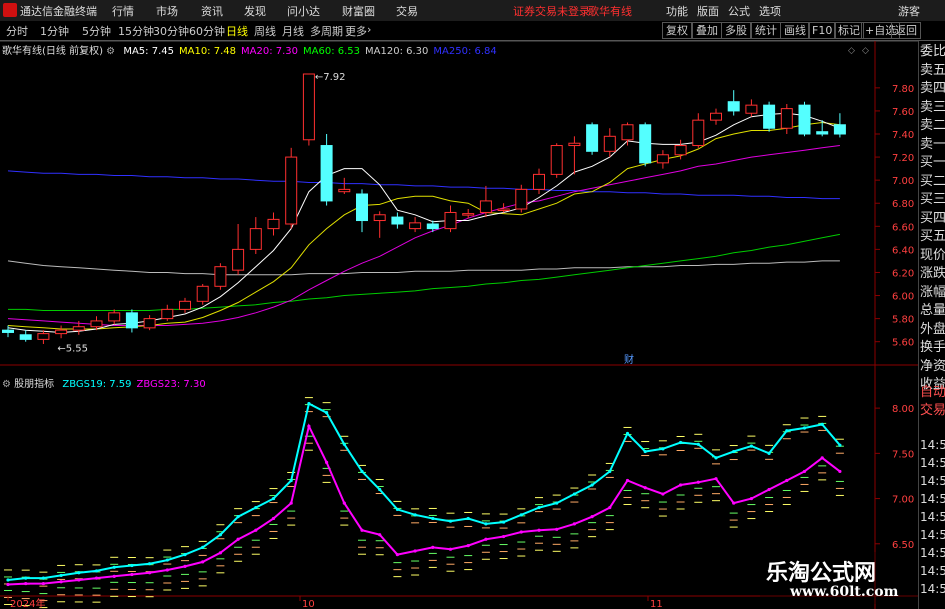 Image resolution: width=945 pixels, height=609 pixels. I want to click on side-label: 涨幅, so click(932, 293).